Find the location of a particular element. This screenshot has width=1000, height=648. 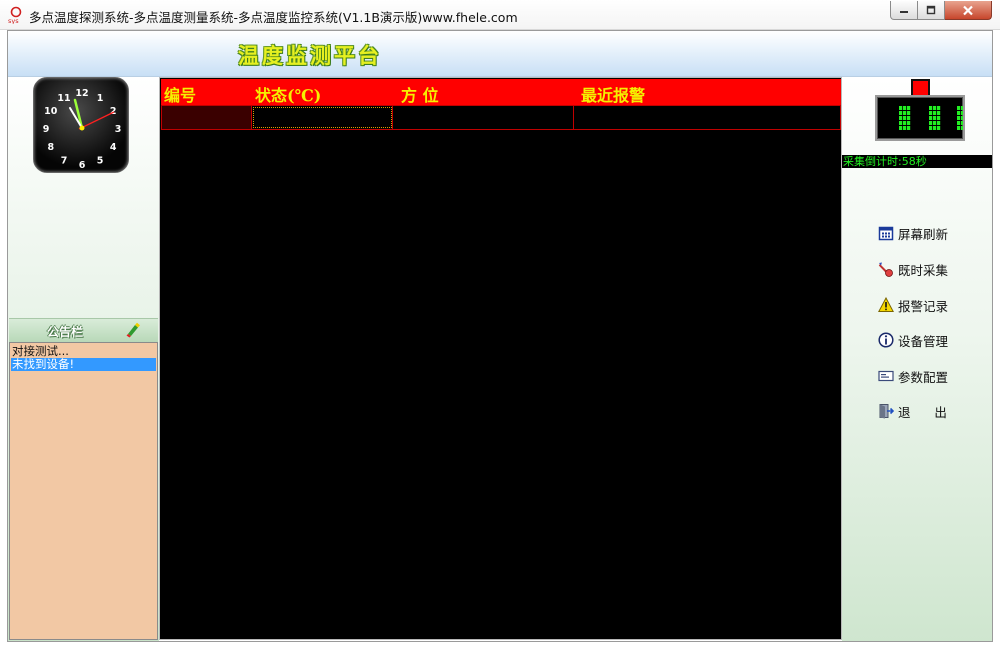

notice-list: 对接测试... 未找到设备! is located at coordinates (83, 491).